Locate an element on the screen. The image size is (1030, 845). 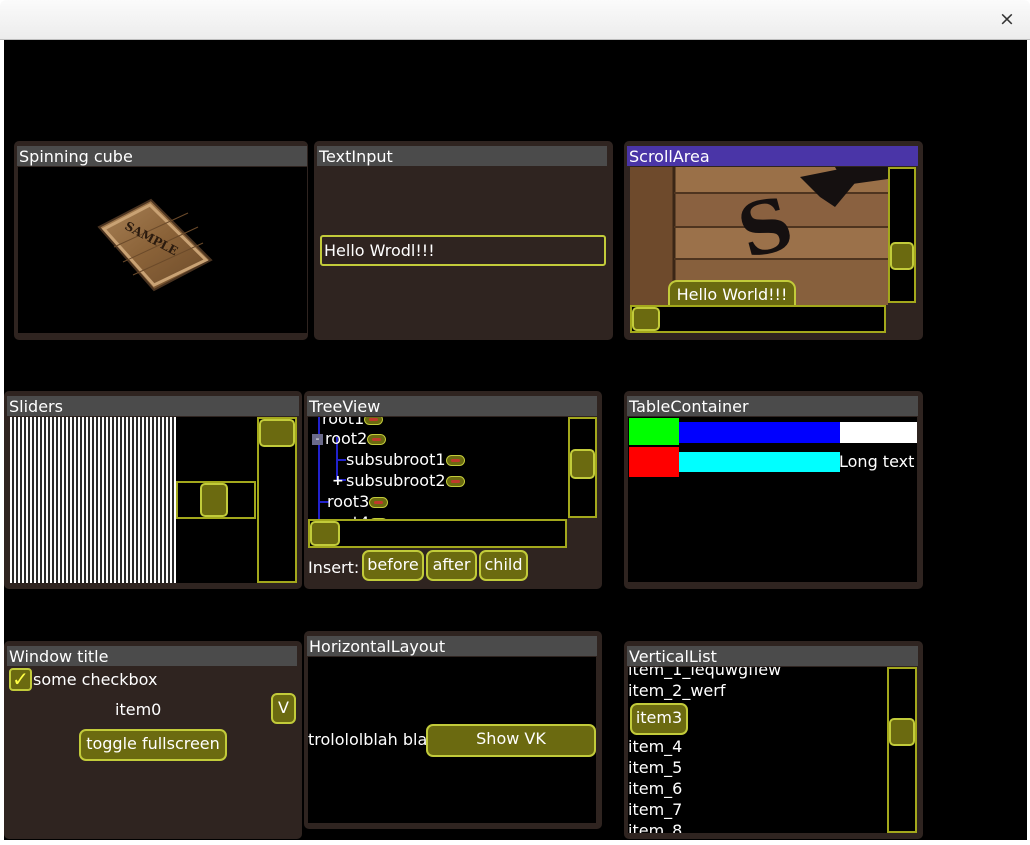
tree-node-label: root1 is located at coordinates (343, 422).